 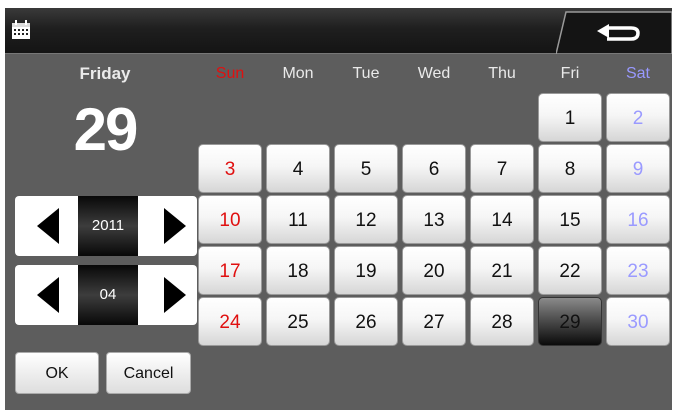 What do you see at coordinates (105, 73) in the screenshot?
I see `selected-weekday: Friday` at bounding box center [105, 73].